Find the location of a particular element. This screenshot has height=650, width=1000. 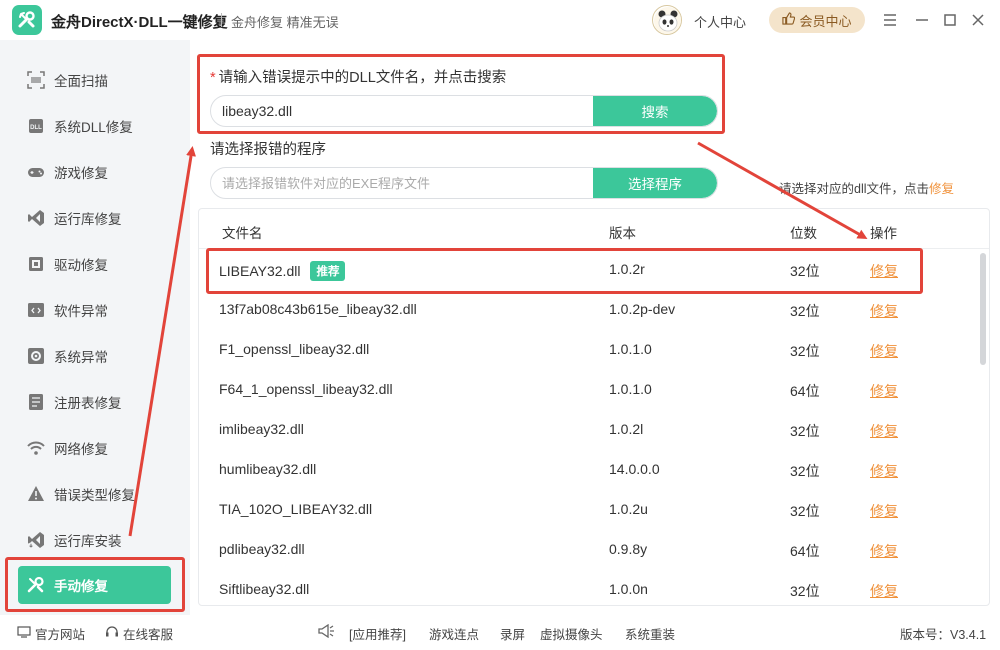

sidebar-item-warning: 错误类型修复 is located at coordinates (98, 494).